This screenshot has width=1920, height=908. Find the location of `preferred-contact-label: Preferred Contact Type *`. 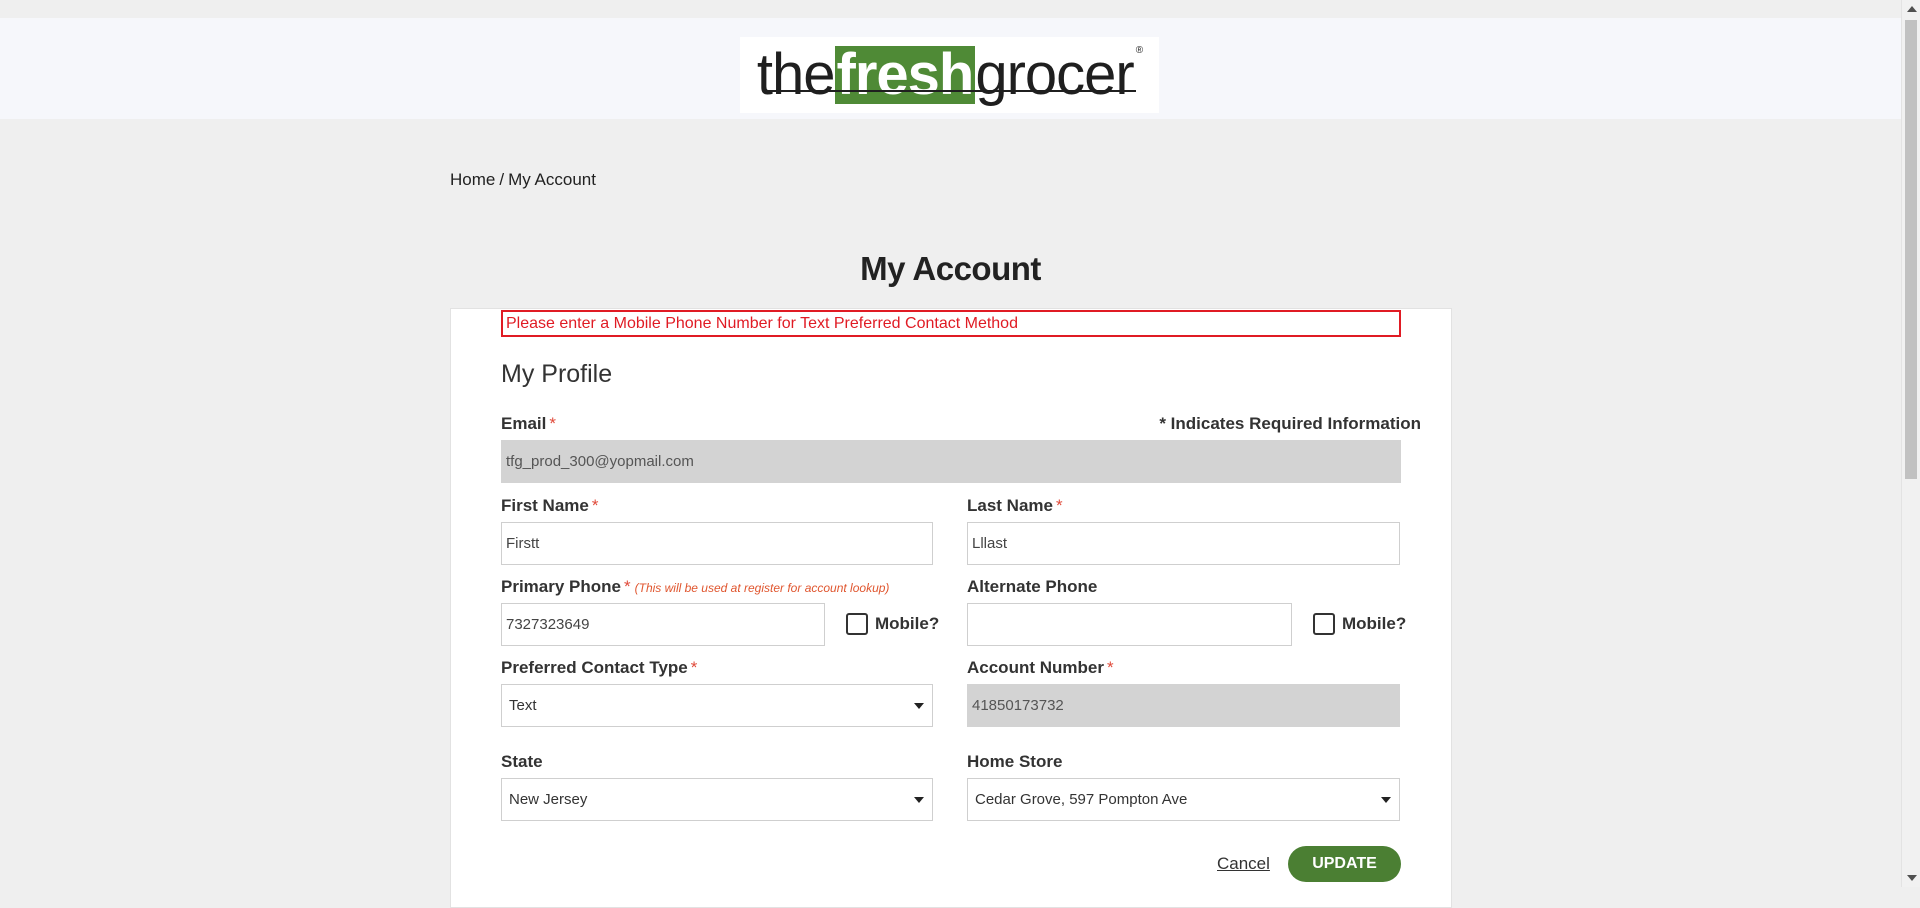

preferred-contact-label: Preferred Contact Type * is located at coordinates (599, 668).